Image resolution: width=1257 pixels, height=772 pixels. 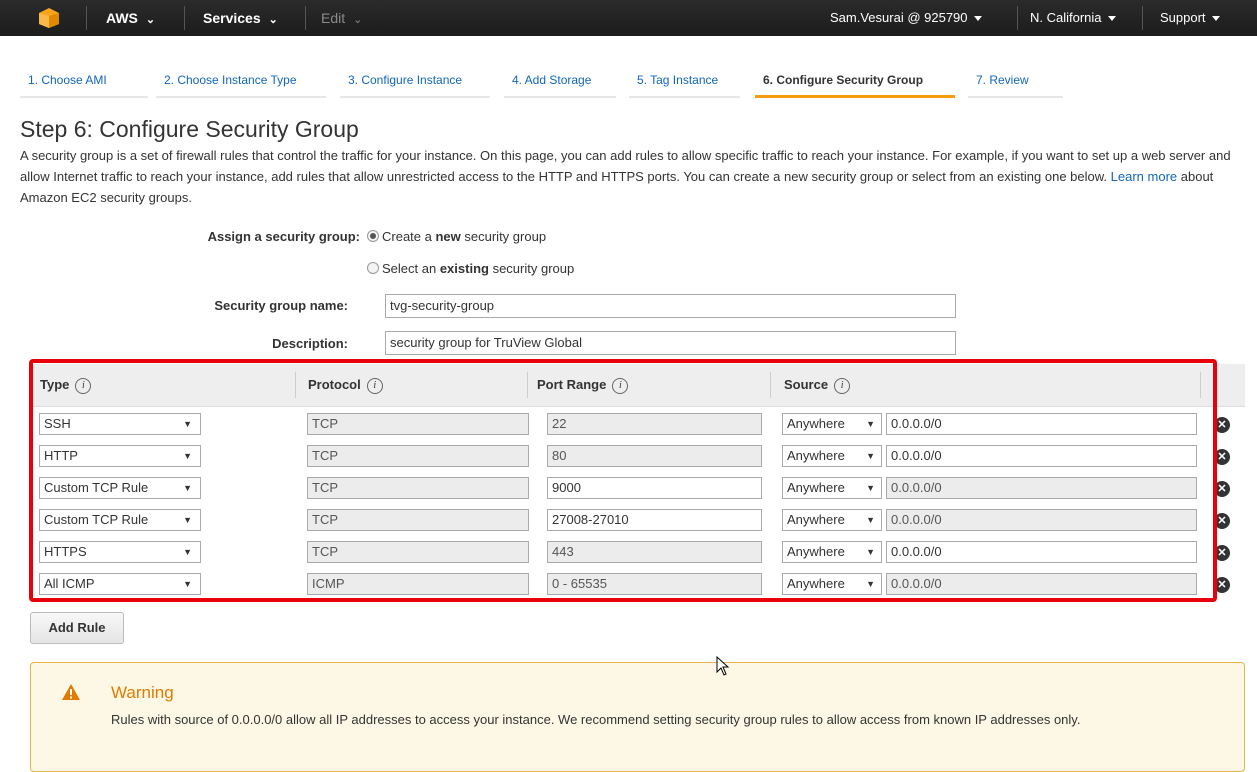 I want to click on port-range-field: 22, so click(x=654, y=424).